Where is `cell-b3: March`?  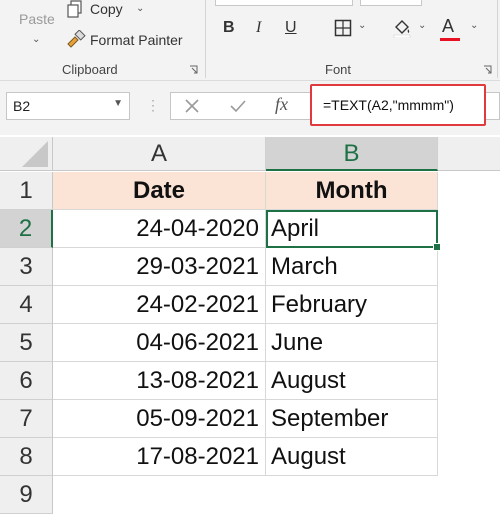
cell-b3: March is located at coordinates (352, 267).